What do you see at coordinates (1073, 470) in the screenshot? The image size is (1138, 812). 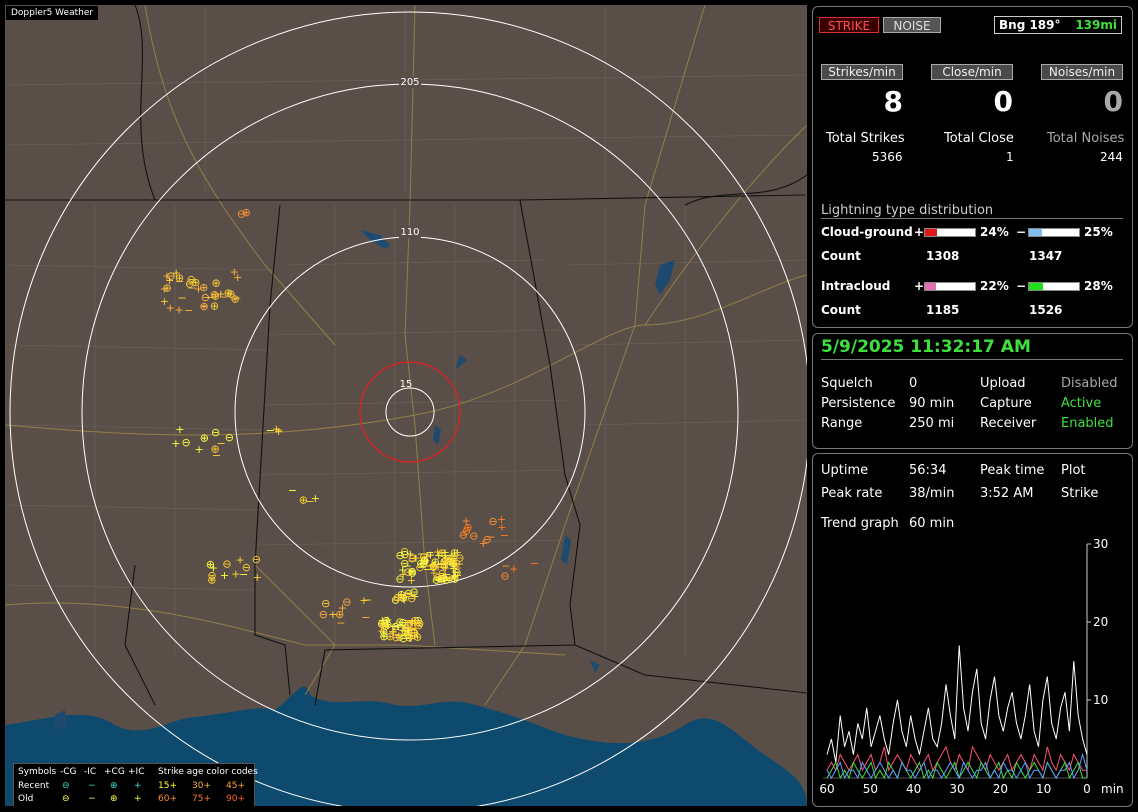 I see `plot-label: Plot` at bounding box center [1073, 470].